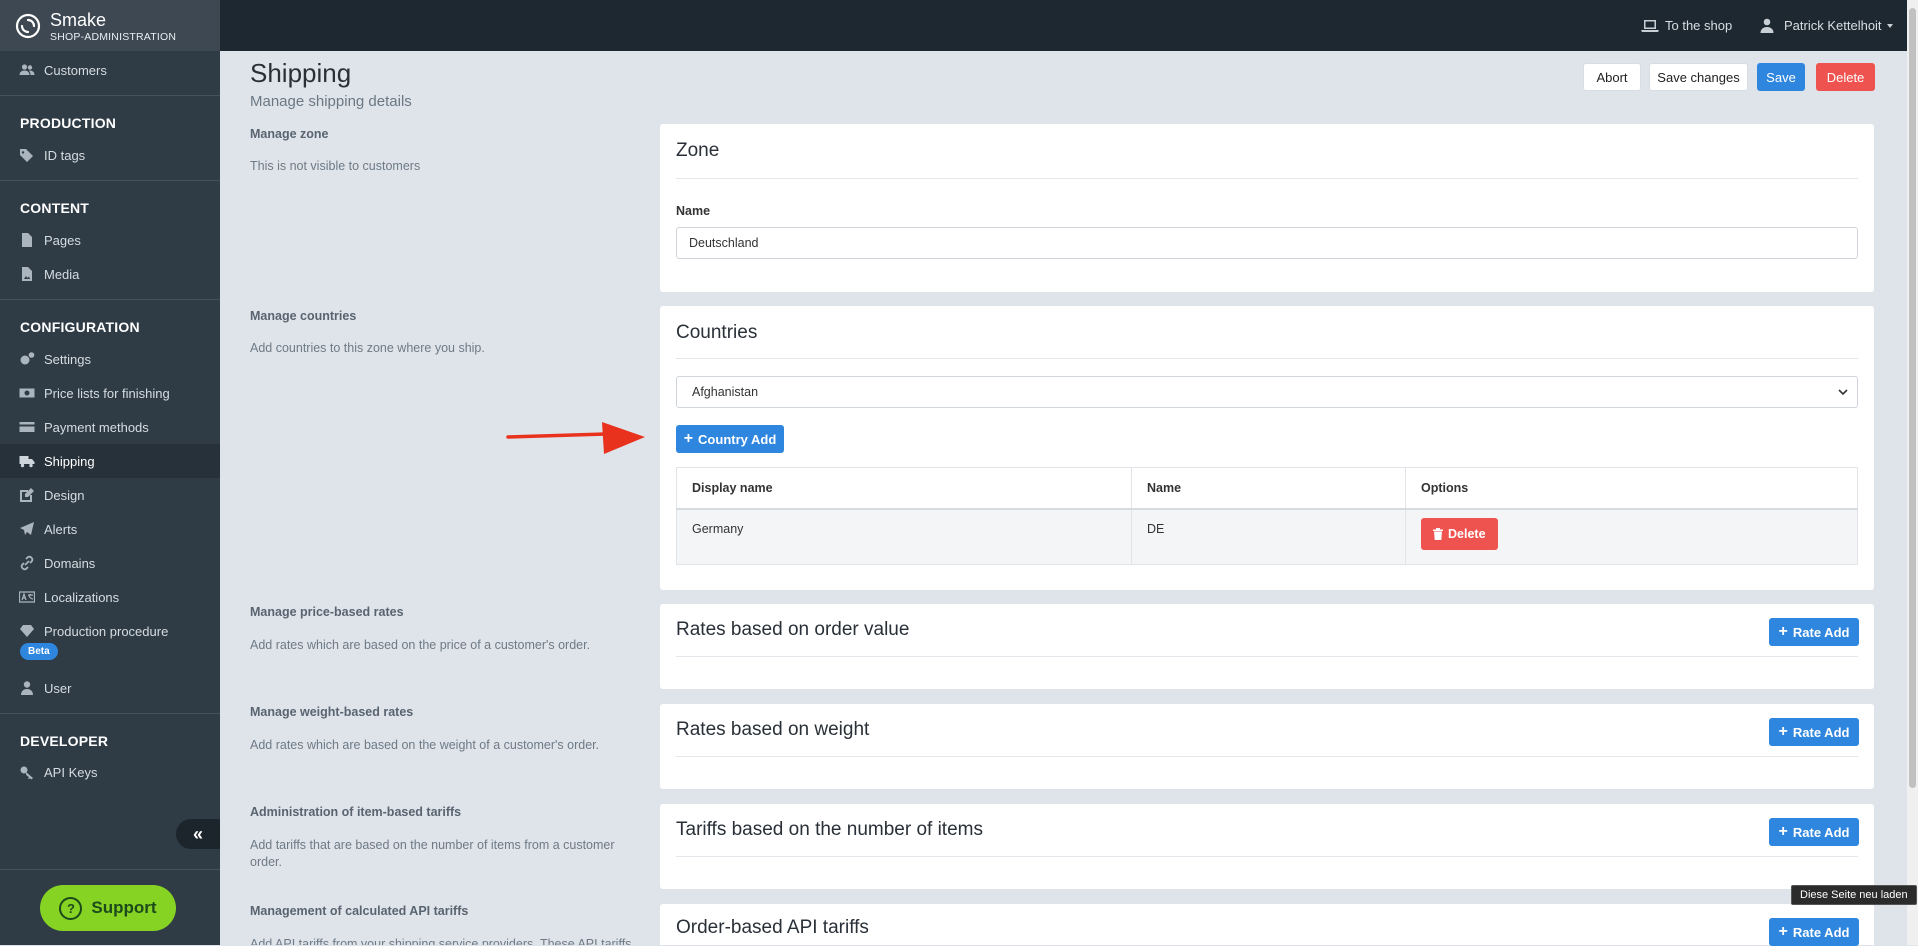  Describe the element at coordinates (737, 439) in the screenshot. I see `country-add-label: Country Add` at that location.